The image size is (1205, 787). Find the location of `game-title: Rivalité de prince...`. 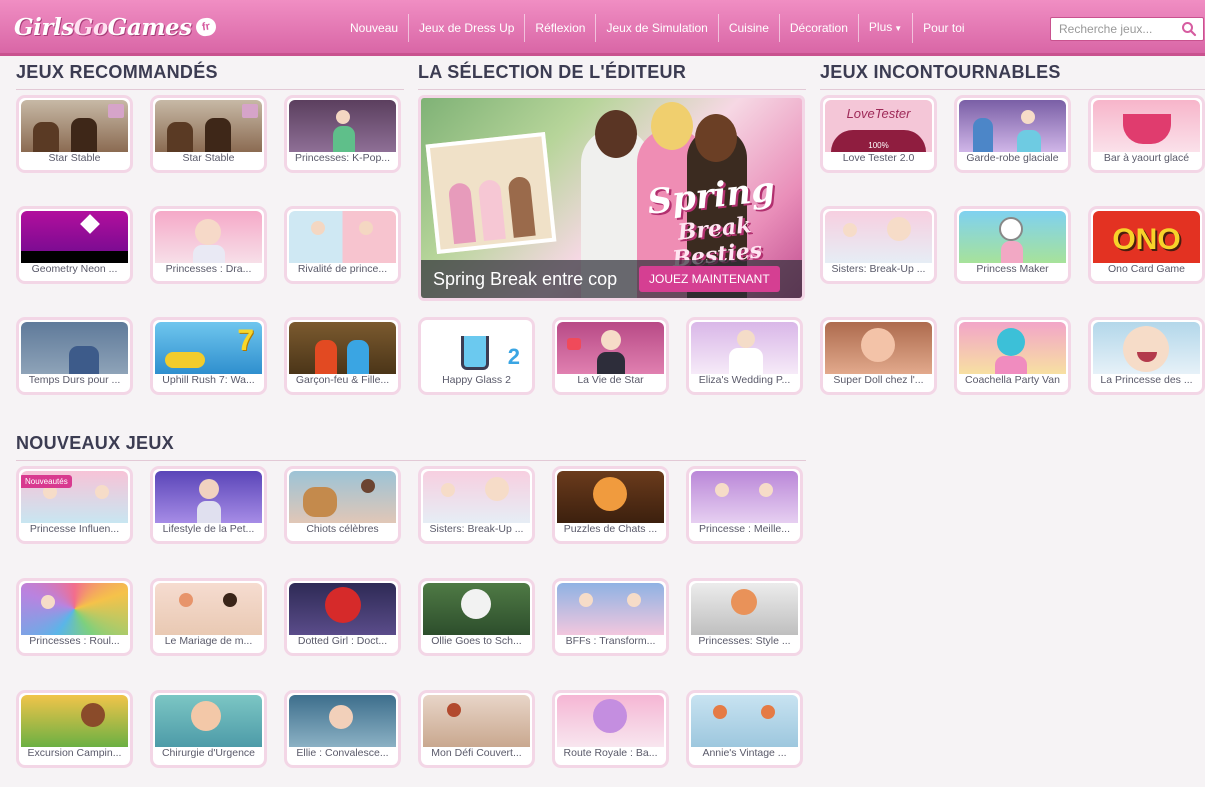

game-title: Rivalité de prince... is located at coordinates (342, 269).